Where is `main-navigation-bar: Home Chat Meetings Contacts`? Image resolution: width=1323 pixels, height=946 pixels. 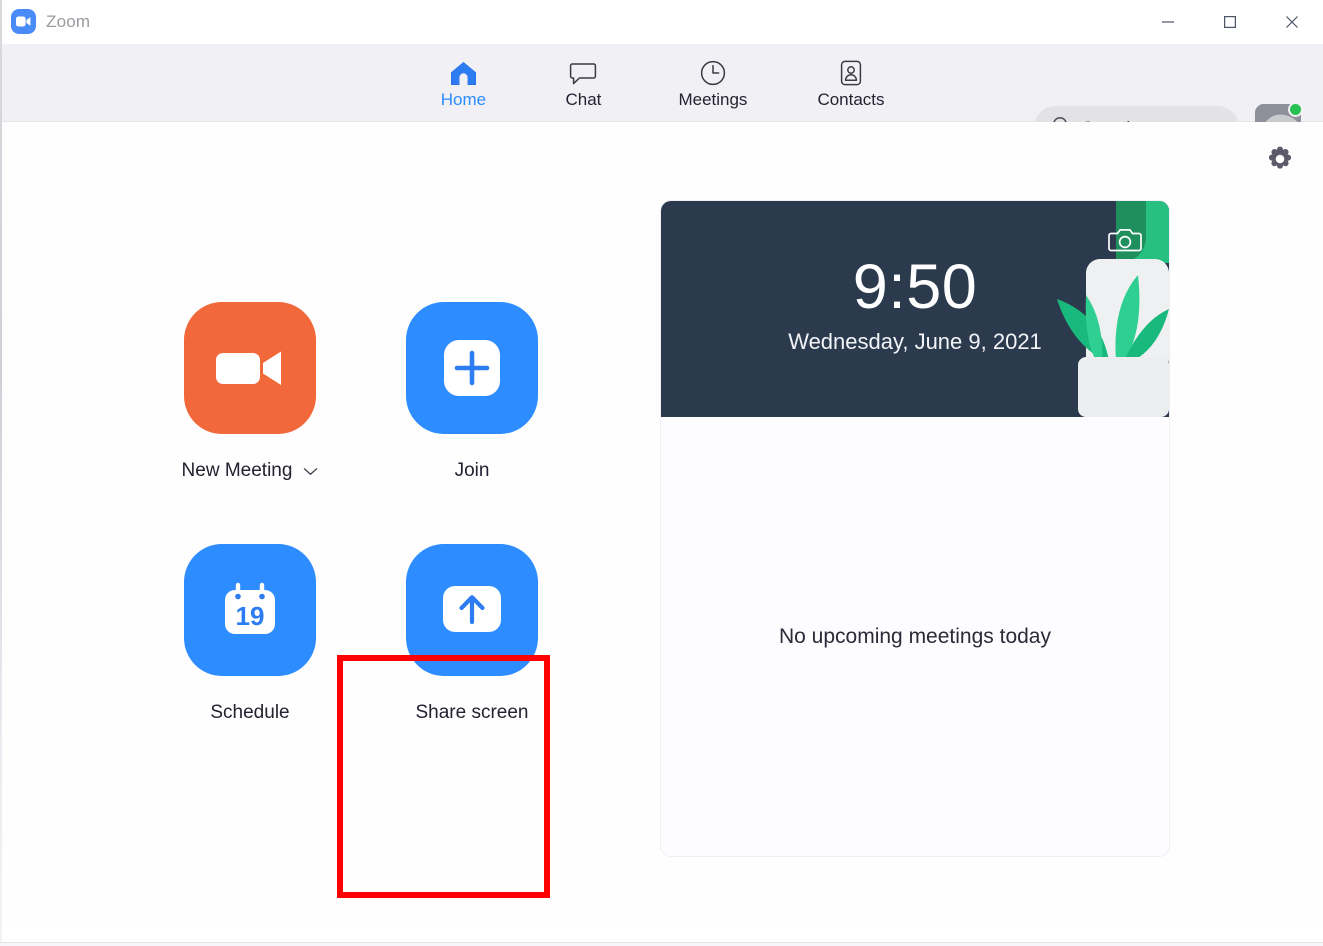 main-navigation-bar: Home Chat Meetings Contacts is located at coordinates (661, 97).